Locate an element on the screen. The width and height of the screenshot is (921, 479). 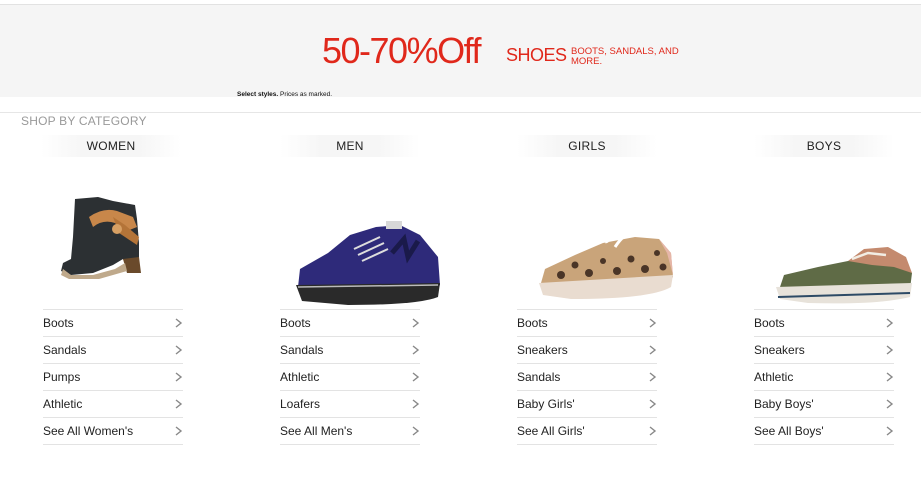
link-label: See All Boys' is located at coordinates (789, 431).